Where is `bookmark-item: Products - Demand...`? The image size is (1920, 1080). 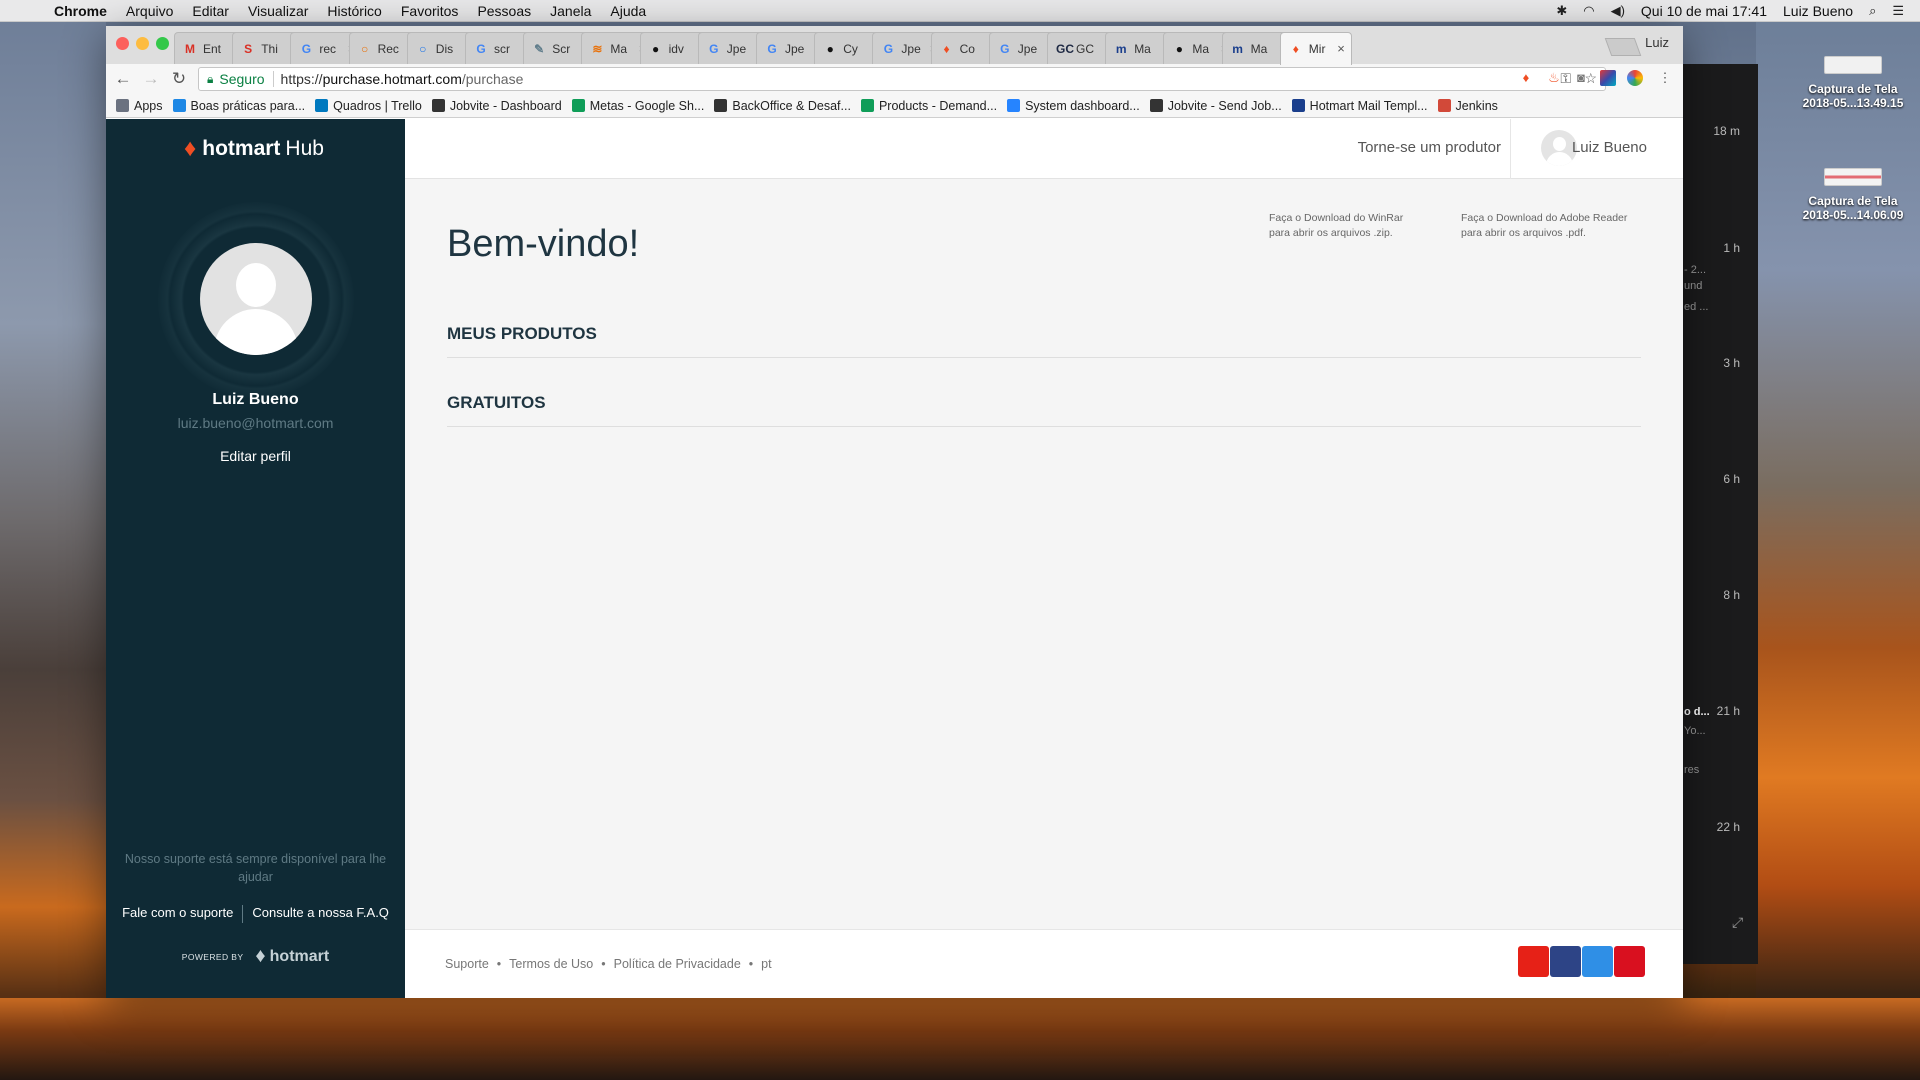
bookmark-item: Products - Demand... is located at coordinates (929, 105).